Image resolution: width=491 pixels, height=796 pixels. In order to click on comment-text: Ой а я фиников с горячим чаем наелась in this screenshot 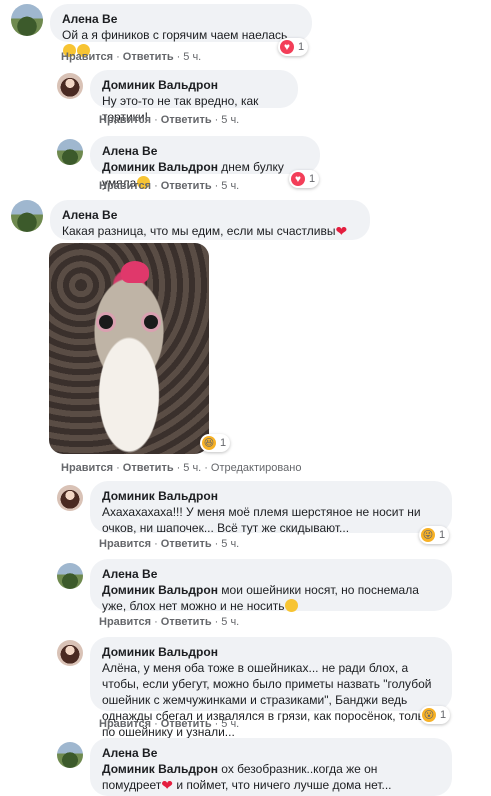, I will do `click(175, 35)`.